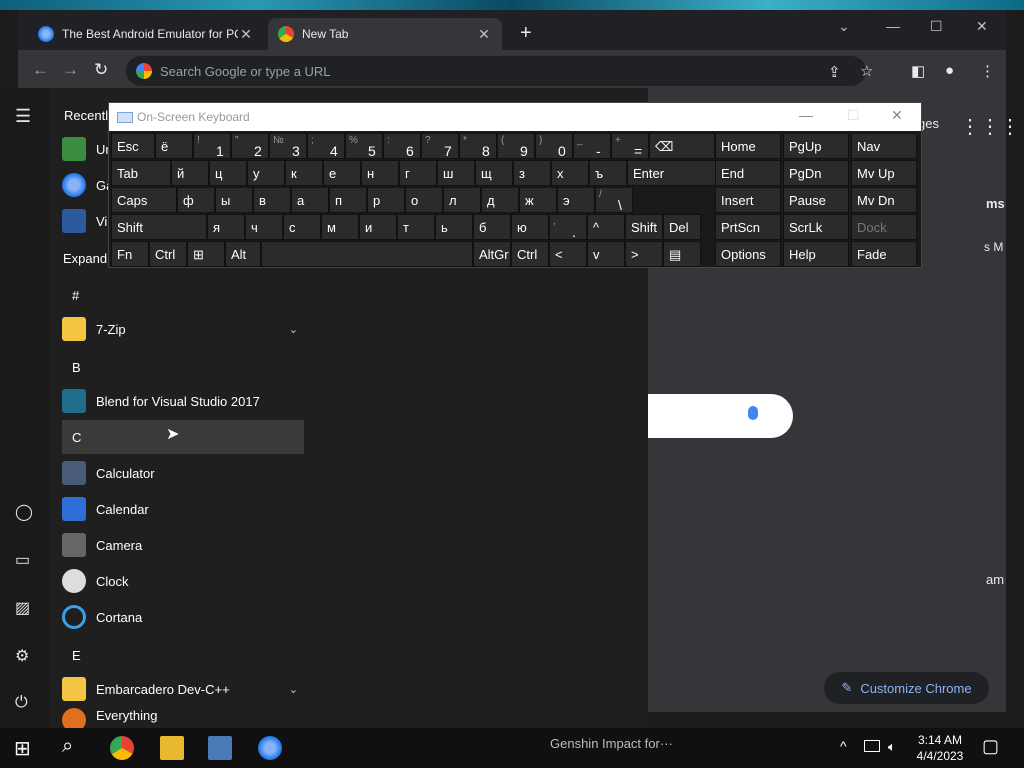 This screenshot has width=1024, height=768. I want to click on osk-key: о, so click(424, 200).